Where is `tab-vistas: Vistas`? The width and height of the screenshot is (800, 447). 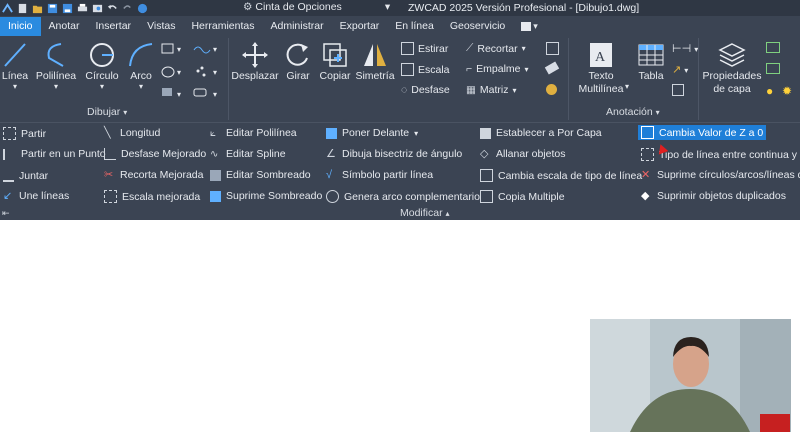
tab-vistas: Vistas is located at coordinates (161, 26).